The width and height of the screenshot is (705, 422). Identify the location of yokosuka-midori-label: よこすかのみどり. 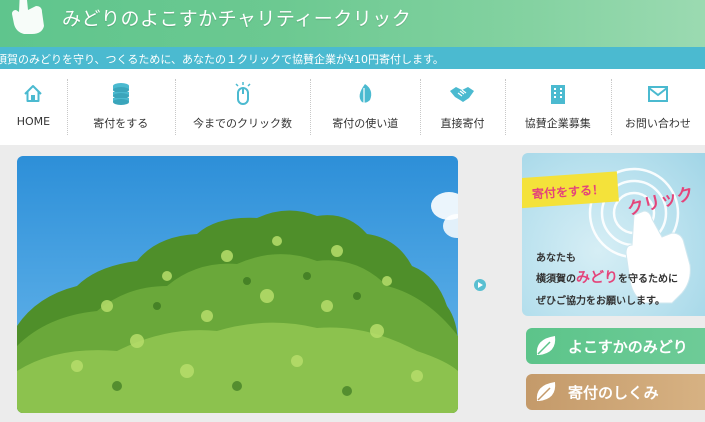
(628, 346).